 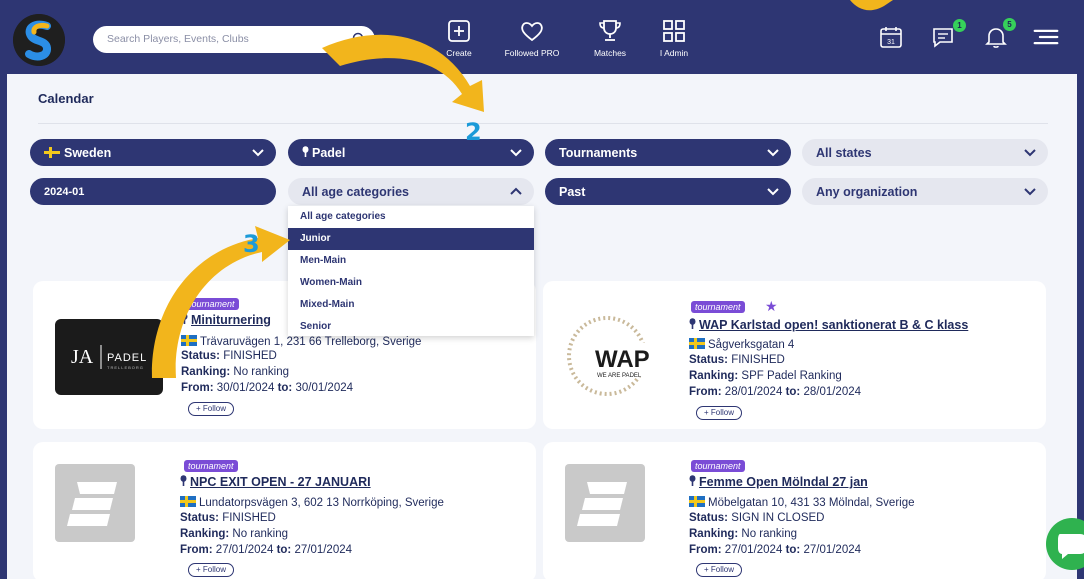 What do you see at coordinates (459, 43) in the screenshot?
I see `nav-create: Create` at bounding box center [459, 43].